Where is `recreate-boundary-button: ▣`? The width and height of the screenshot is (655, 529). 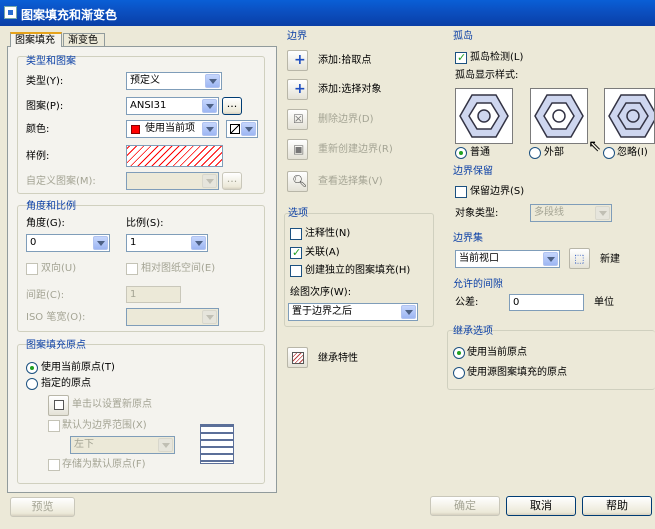
recreate-boundary-button: ▣ is located at coordinates (297, 149).